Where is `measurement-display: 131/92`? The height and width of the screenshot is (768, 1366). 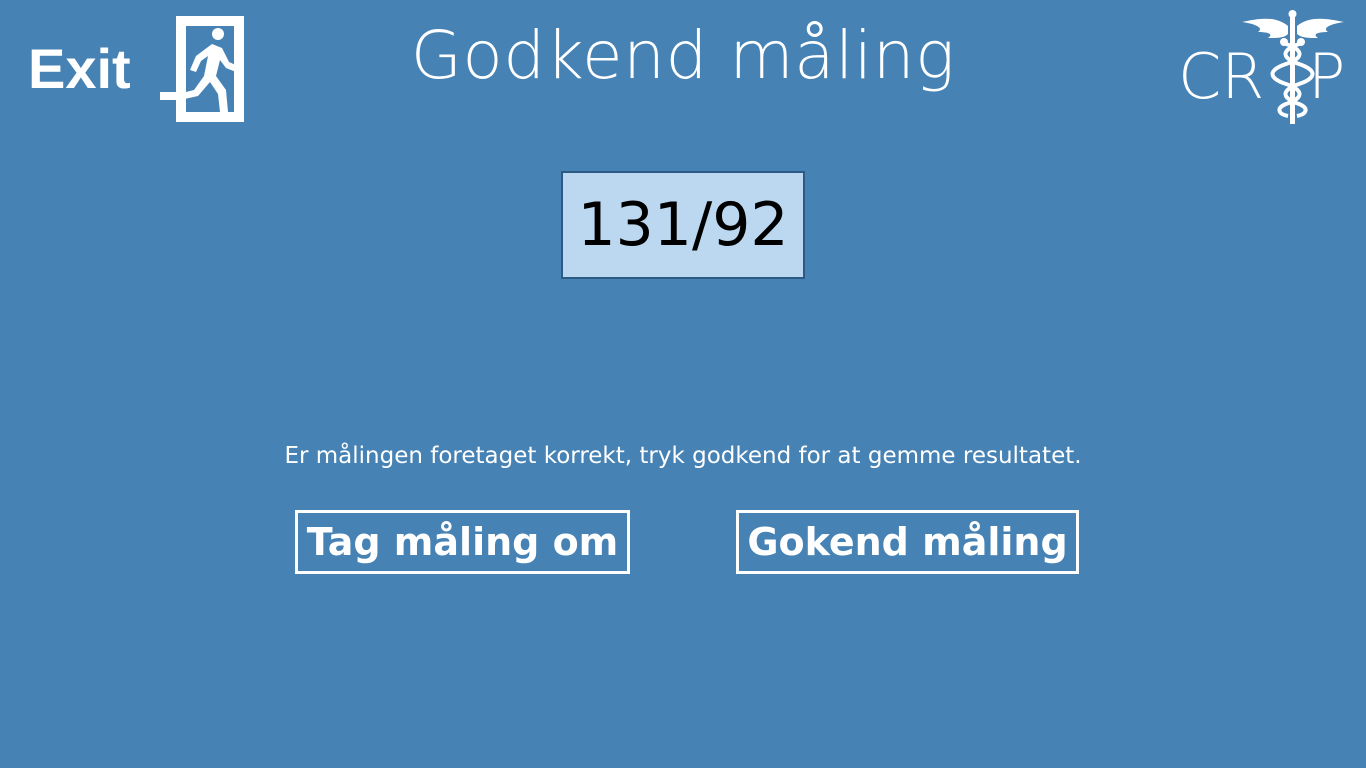
measurement-display: 131/92 is located at coordinates (683, 225).